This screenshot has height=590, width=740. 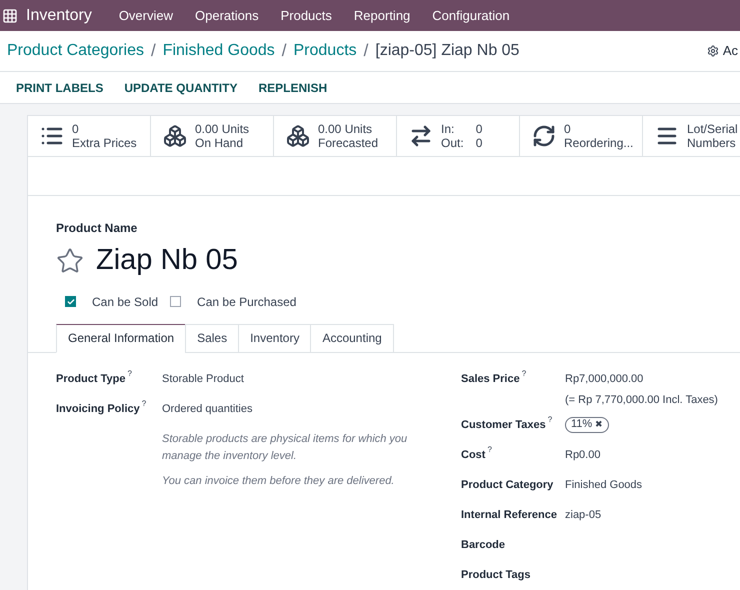 What do you see at coordinates (212, 338) in the screenshot?
I see `tab: Sales` at bounding box center [212, 338].